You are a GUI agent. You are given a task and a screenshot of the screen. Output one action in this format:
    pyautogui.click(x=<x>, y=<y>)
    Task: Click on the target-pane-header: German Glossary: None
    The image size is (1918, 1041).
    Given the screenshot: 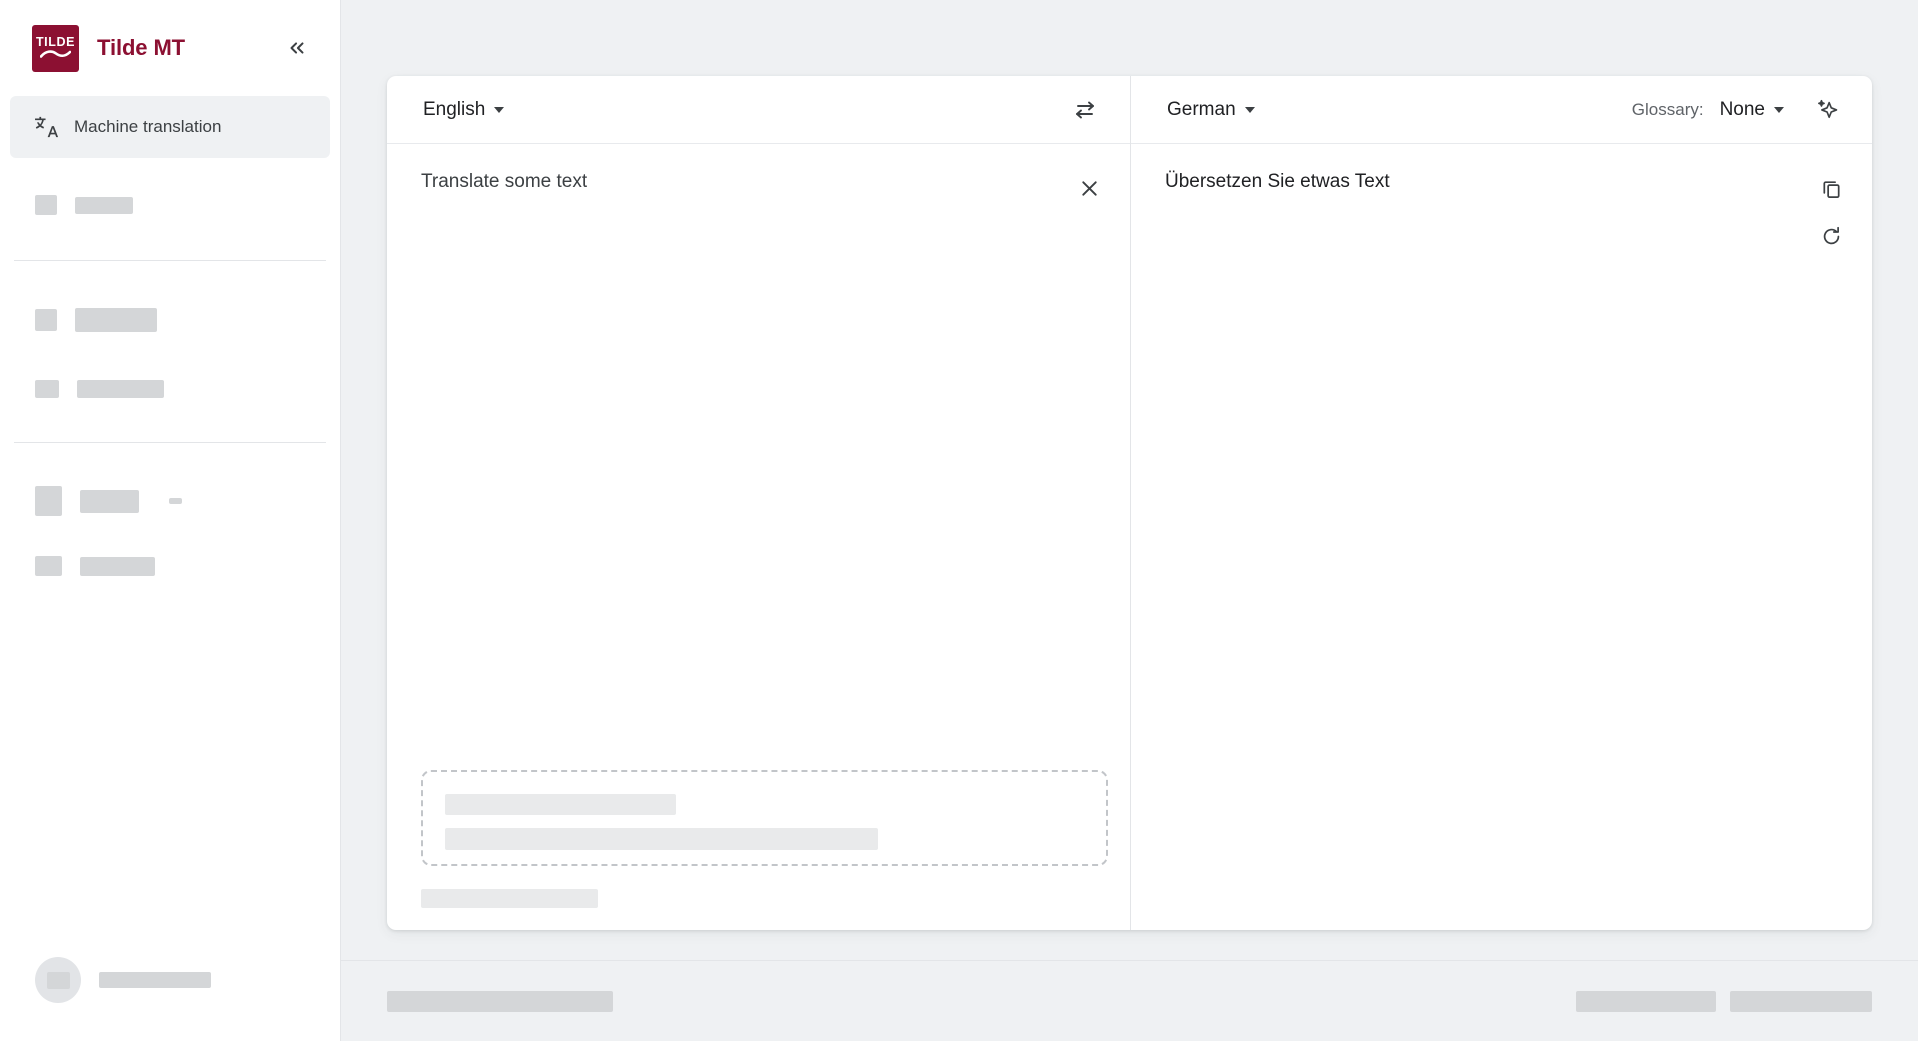 What is the action you would take?
    pyautogui.click(x=1501, y=110)
    